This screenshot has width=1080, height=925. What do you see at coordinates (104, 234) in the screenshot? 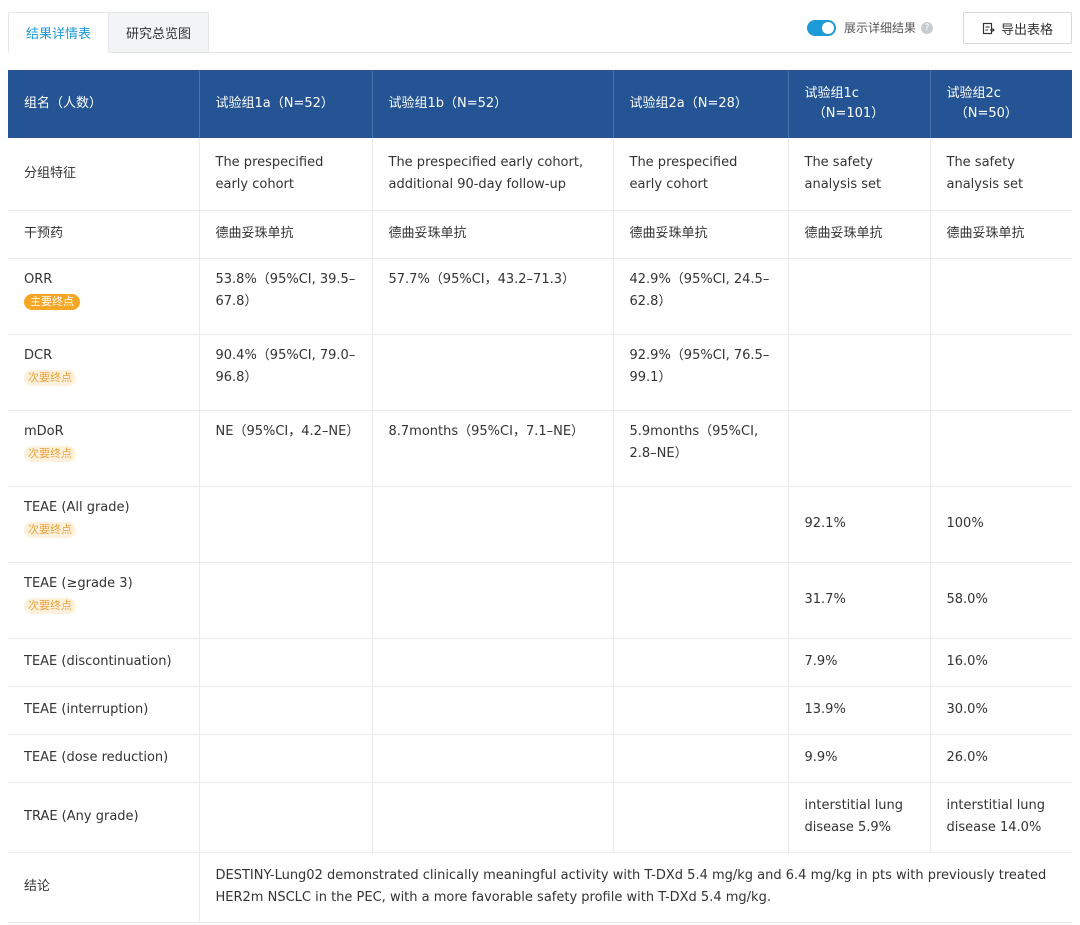
I see `row-label-cell: 干预药` at bounding box center [104, 234].